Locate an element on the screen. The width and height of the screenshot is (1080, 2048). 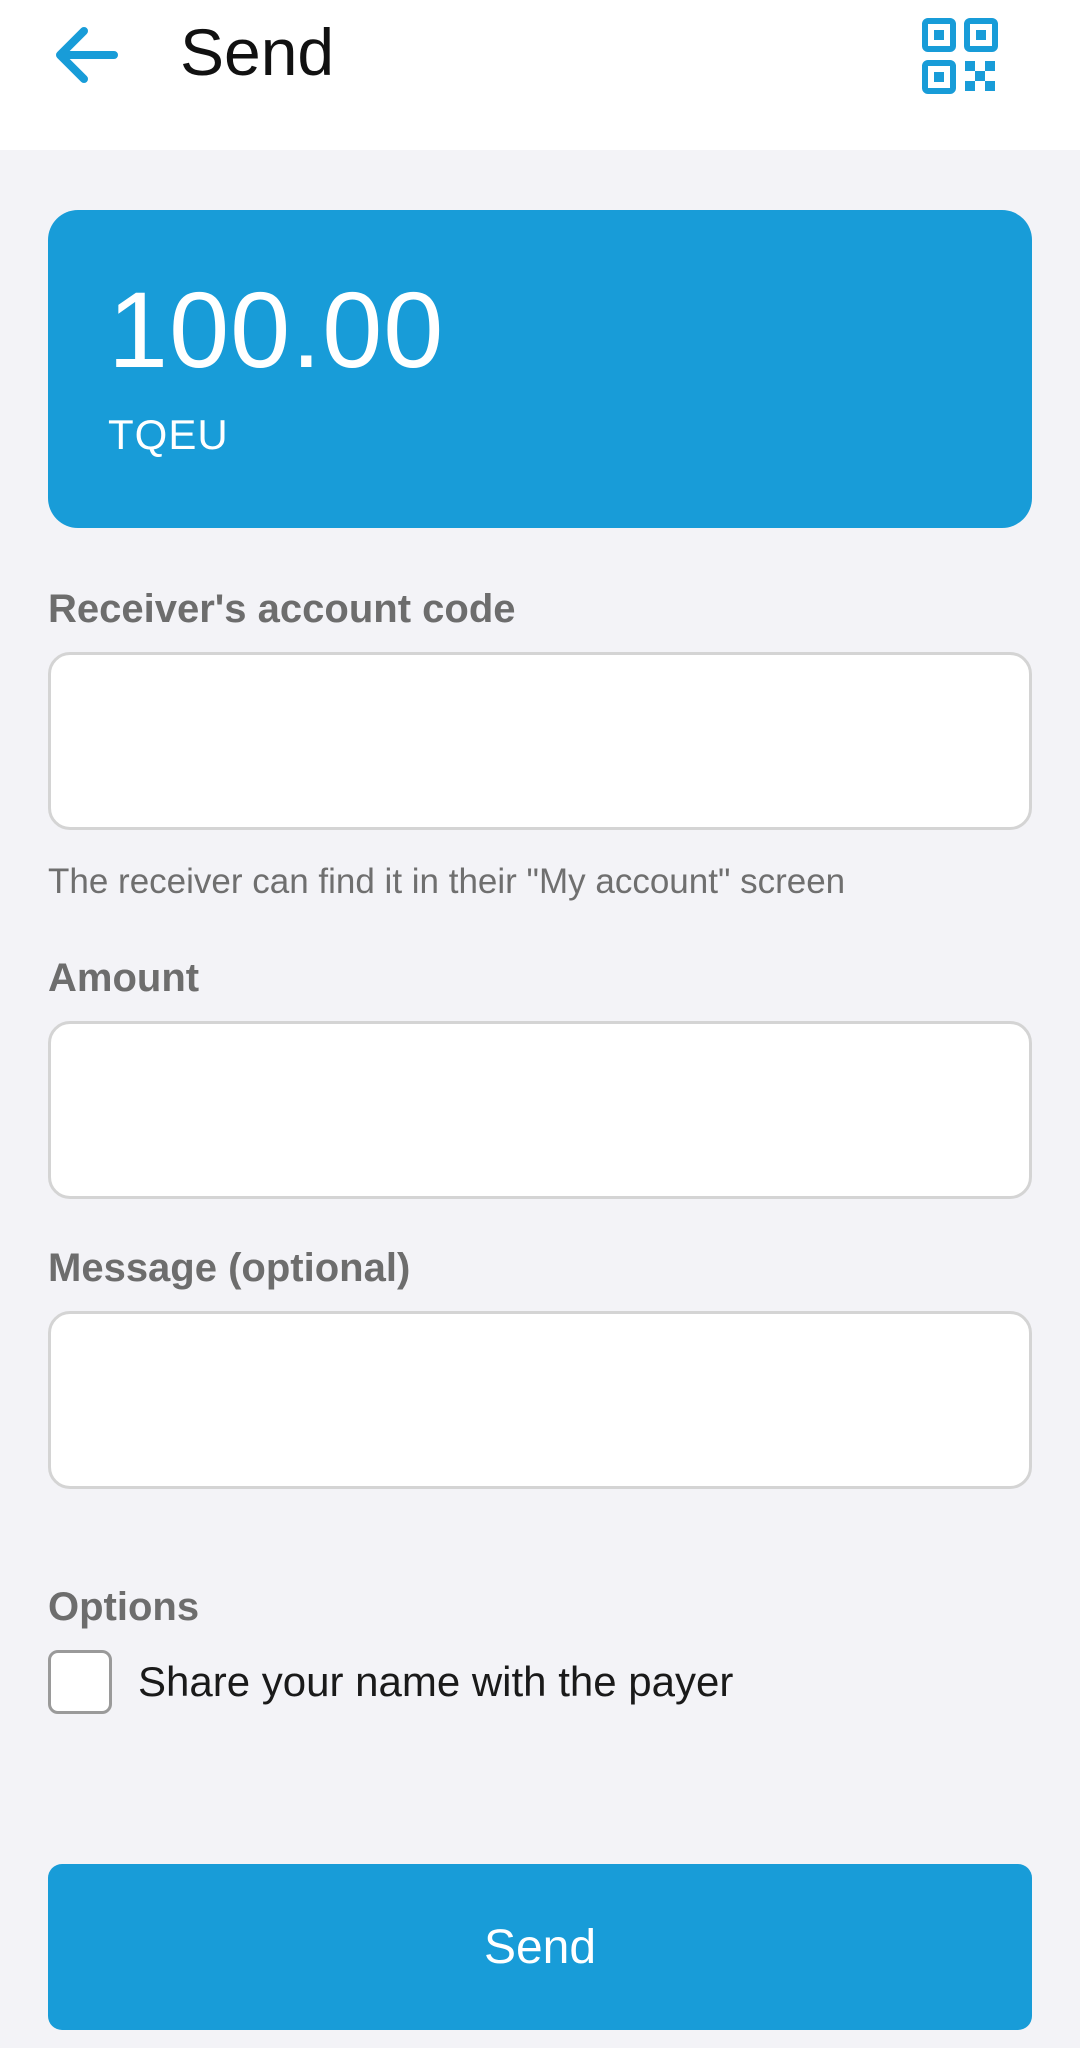
app-bar: Send is located at coordinates (540, 75).